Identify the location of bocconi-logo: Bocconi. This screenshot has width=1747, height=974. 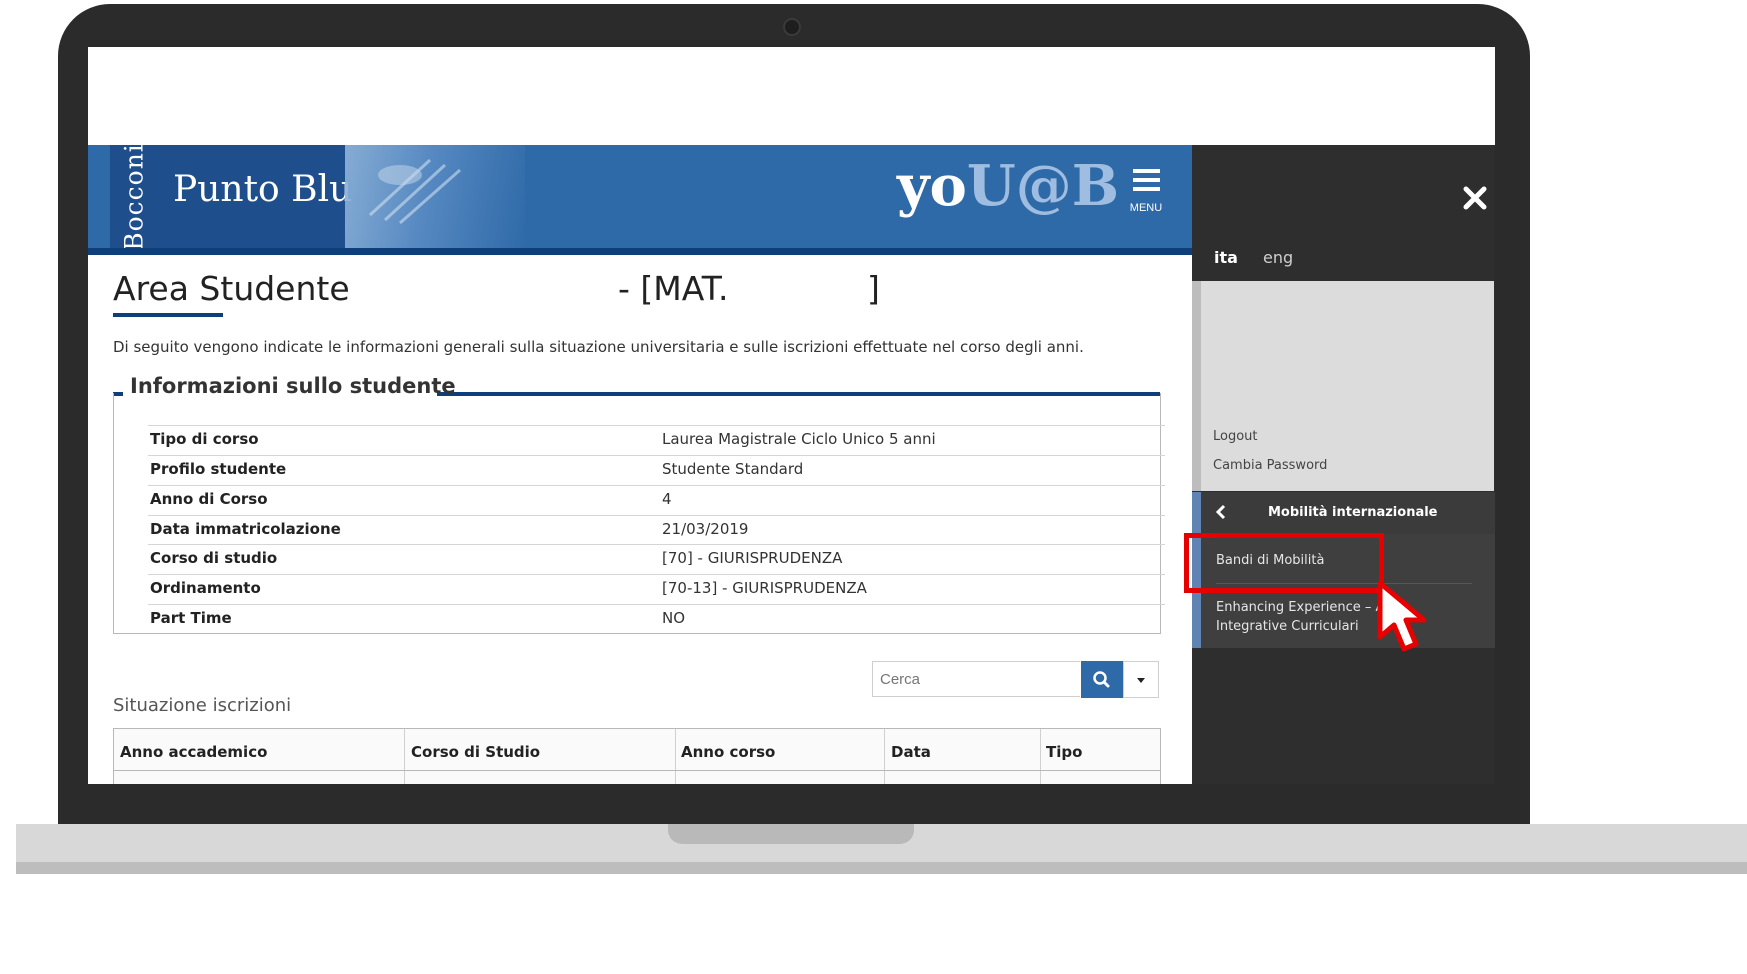
(134, 196).